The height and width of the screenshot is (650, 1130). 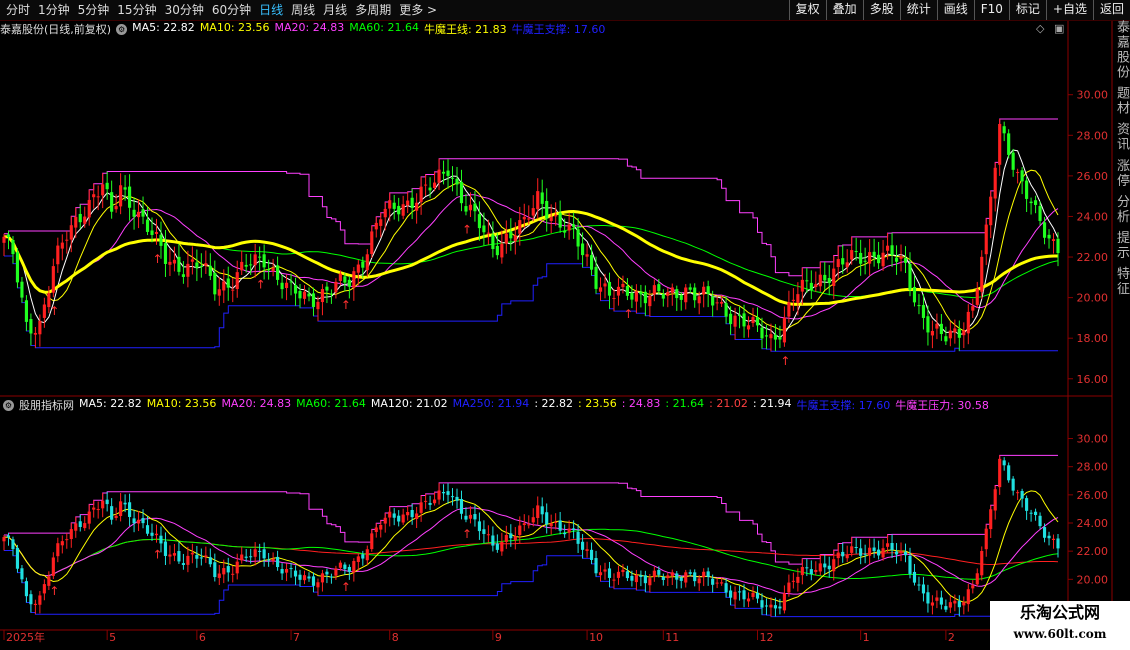 I want to click on sub-buy-arrow-3: ↑, so click(x=467, y=534).